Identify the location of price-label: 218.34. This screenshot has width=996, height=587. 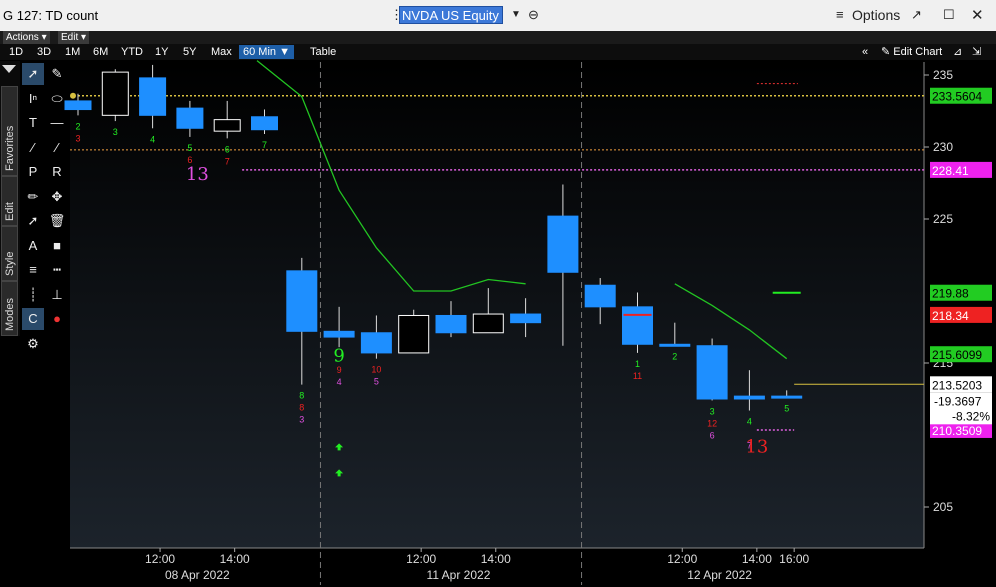
(950, 316).